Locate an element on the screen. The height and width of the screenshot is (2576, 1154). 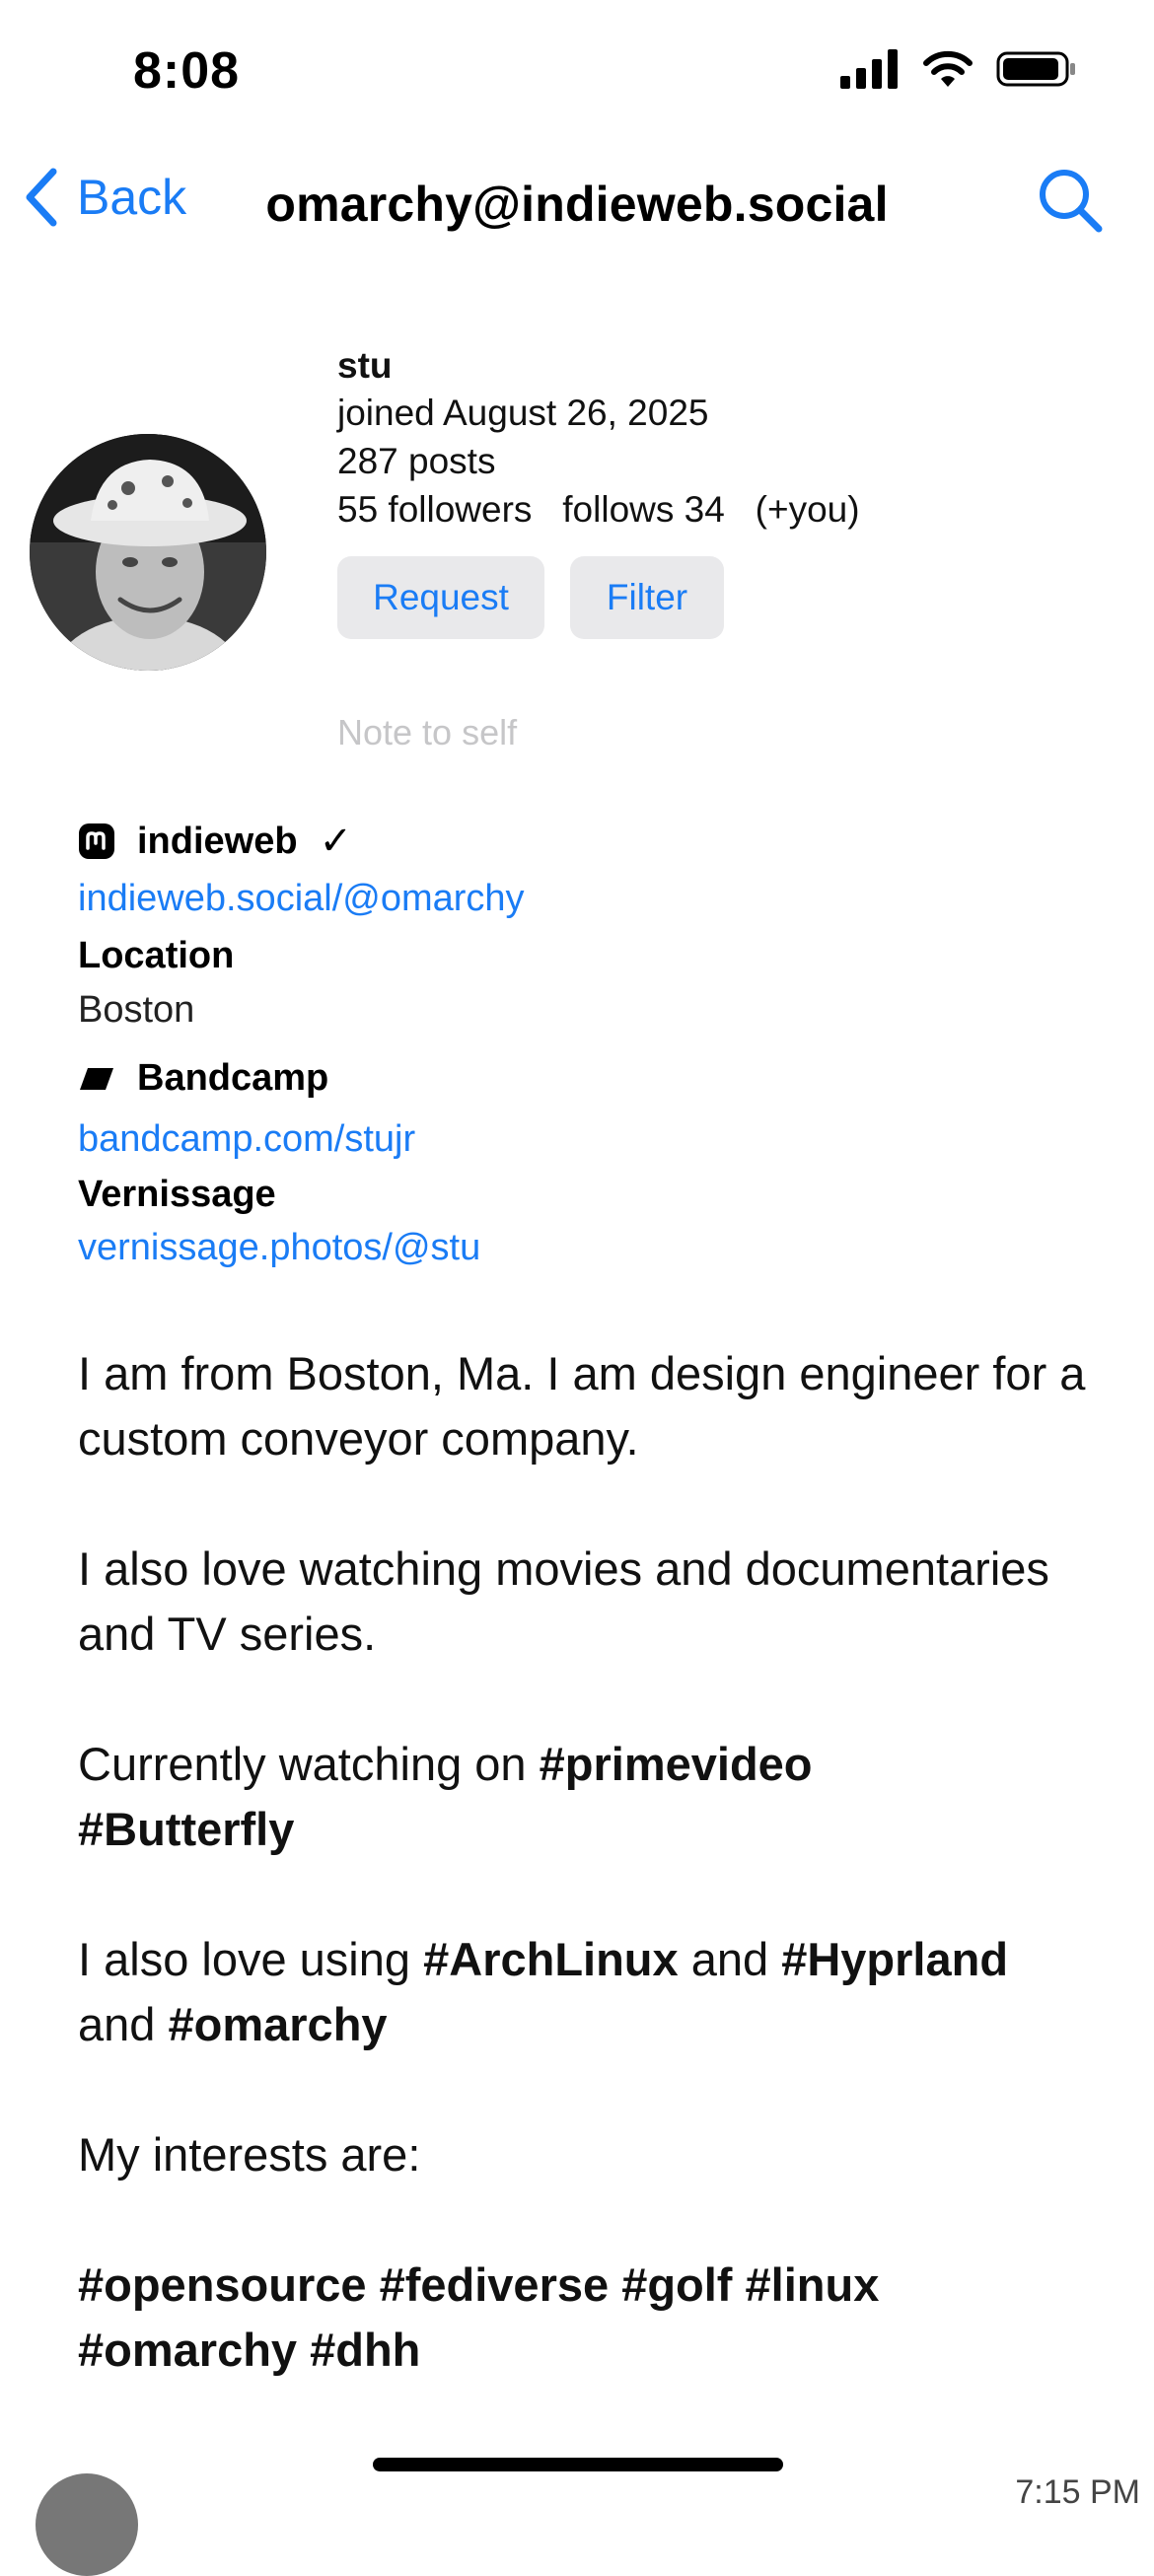
wifi-icon is located at coordinates (948, 68).